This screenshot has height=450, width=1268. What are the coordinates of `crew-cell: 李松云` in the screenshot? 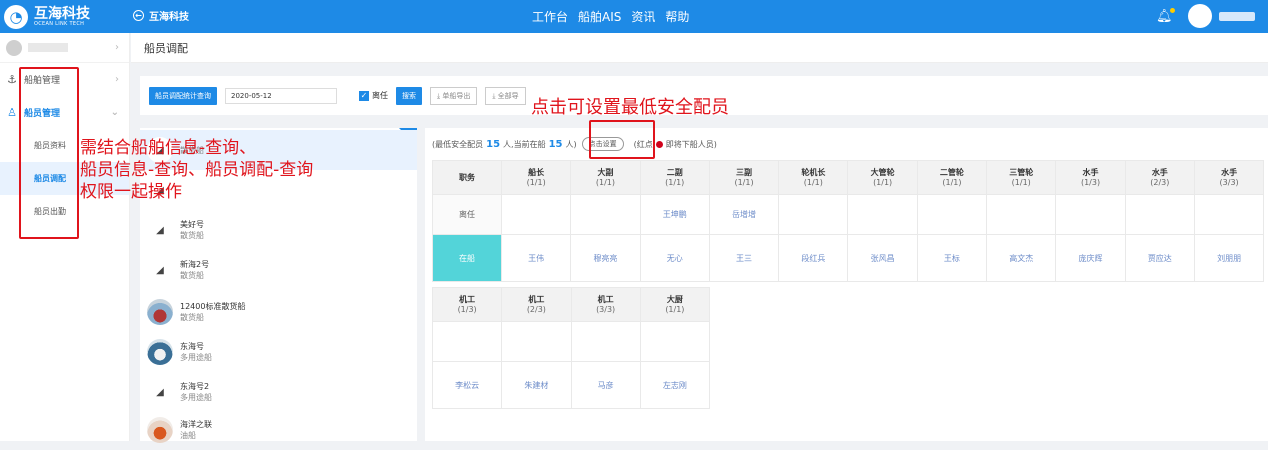 It's located at (467, 385).